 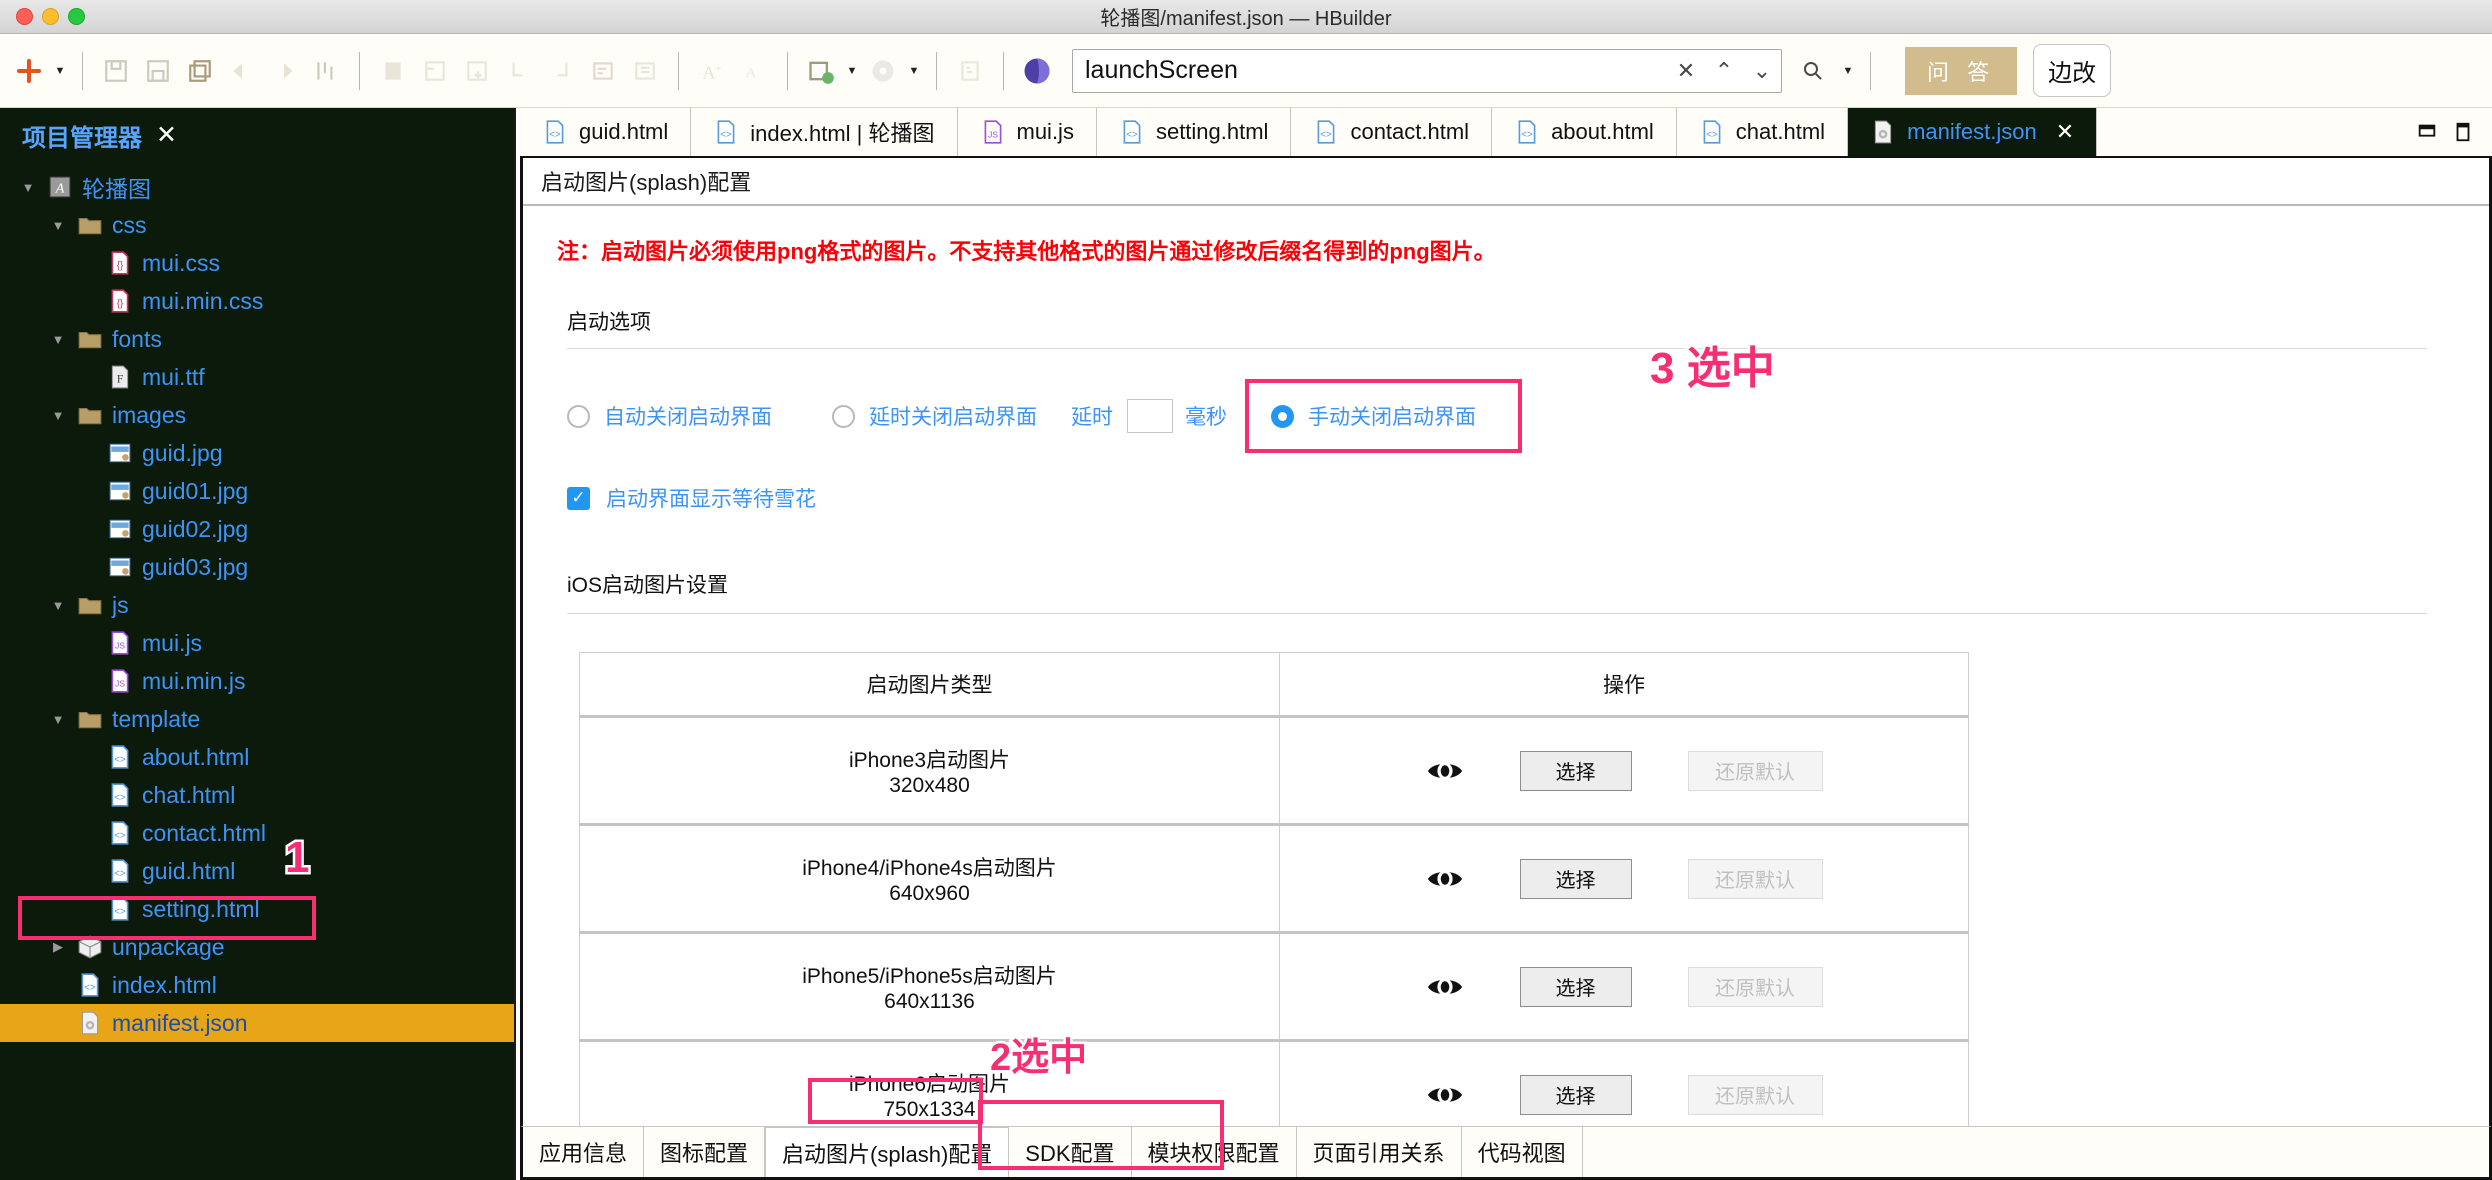 I want to click on zoom-window-button, so click(x=76, y=16).